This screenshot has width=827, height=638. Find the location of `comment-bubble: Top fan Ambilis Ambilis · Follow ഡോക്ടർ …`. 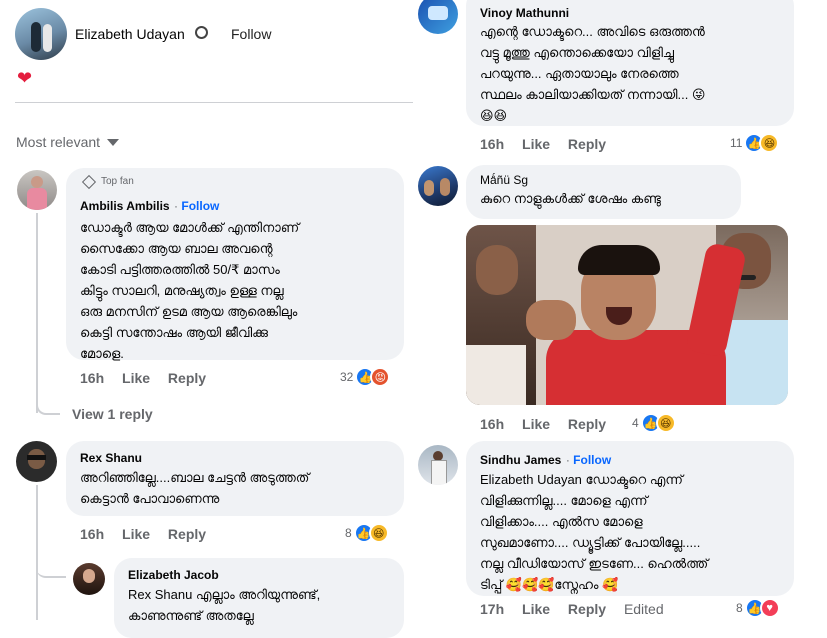

comment-bubble: Top fan Ambilis Ambilis · Follow ഡോക്ടർ … is located at coordinates (235, 264).